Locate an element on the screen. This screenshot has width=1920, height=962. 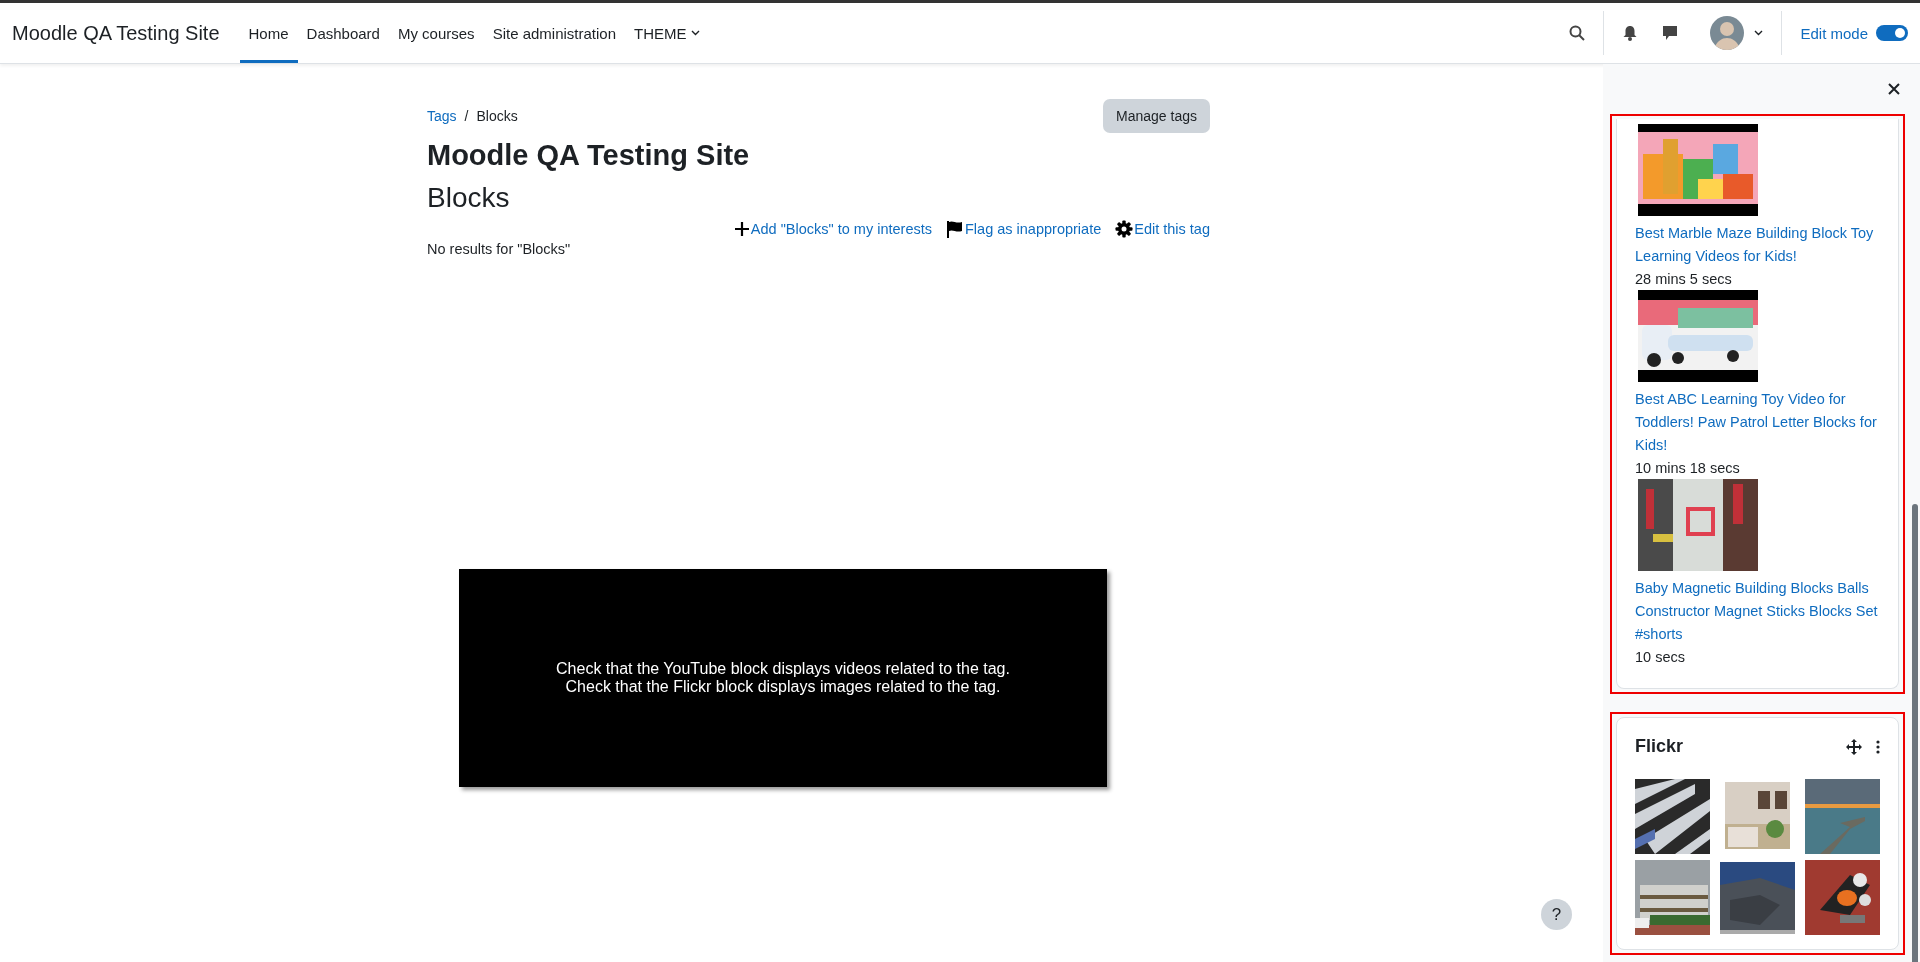
no-results-text: No results for "Blocks" is located at coordinates (499, 249).